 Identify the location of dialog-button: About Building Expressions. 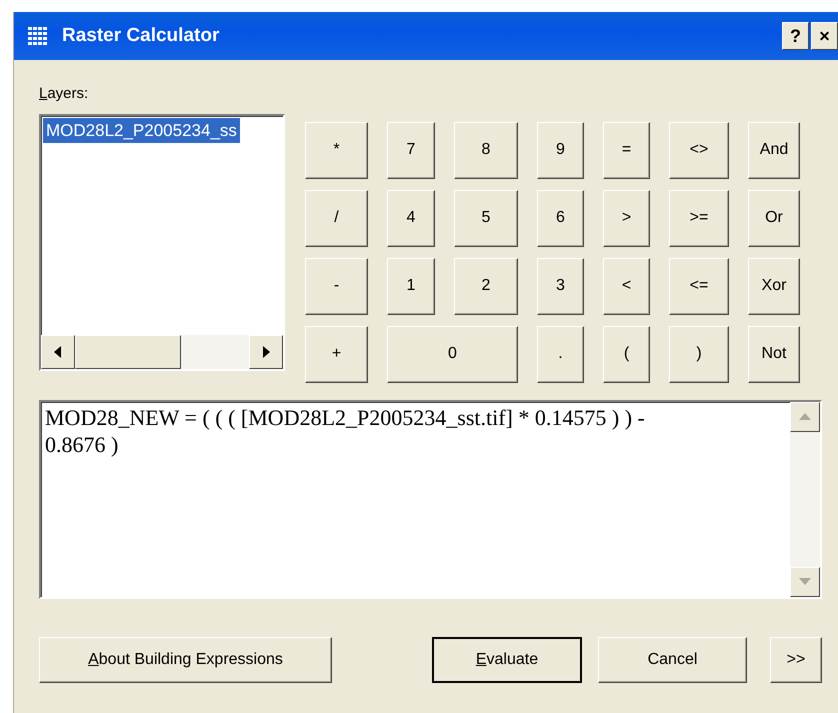
(185, 659).